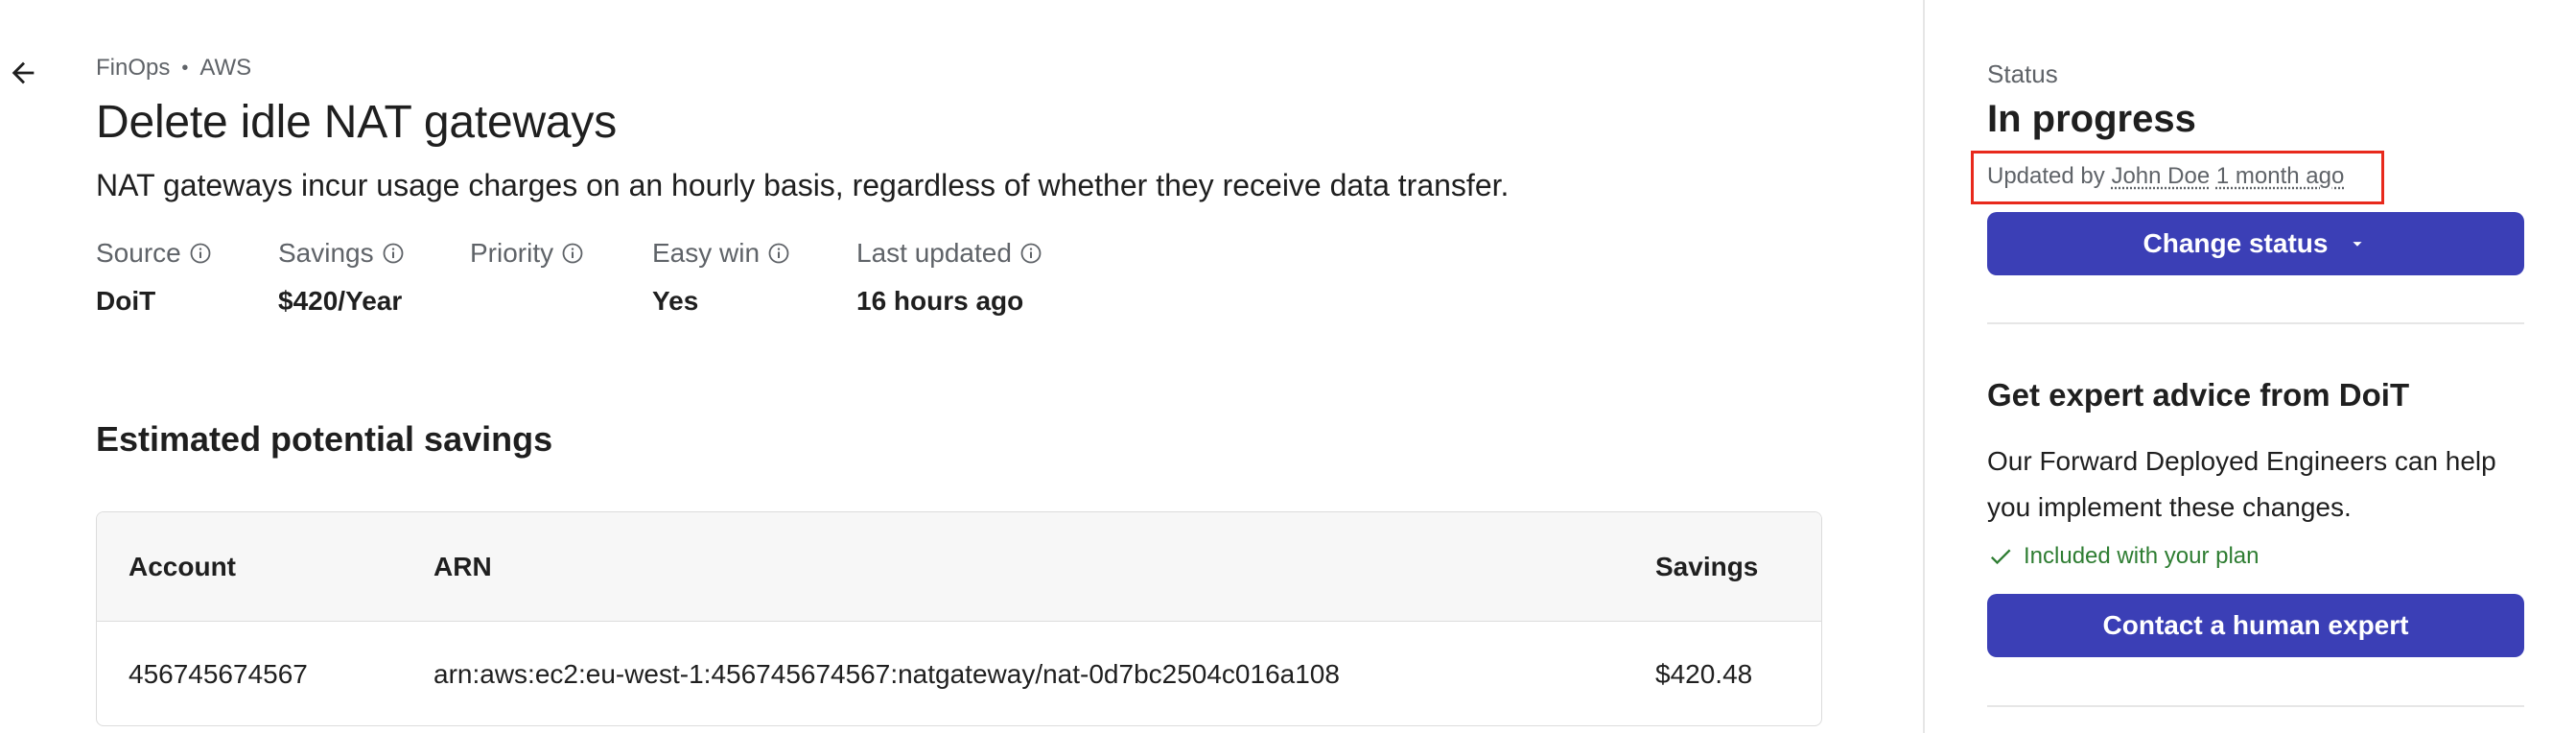 Image resolution: width=2576 pixels, height=733 pixels. What do you see at coordinates (2022, 74) in the screenshot?
I see `status-label: Status` at bounding box center [2022, 74].